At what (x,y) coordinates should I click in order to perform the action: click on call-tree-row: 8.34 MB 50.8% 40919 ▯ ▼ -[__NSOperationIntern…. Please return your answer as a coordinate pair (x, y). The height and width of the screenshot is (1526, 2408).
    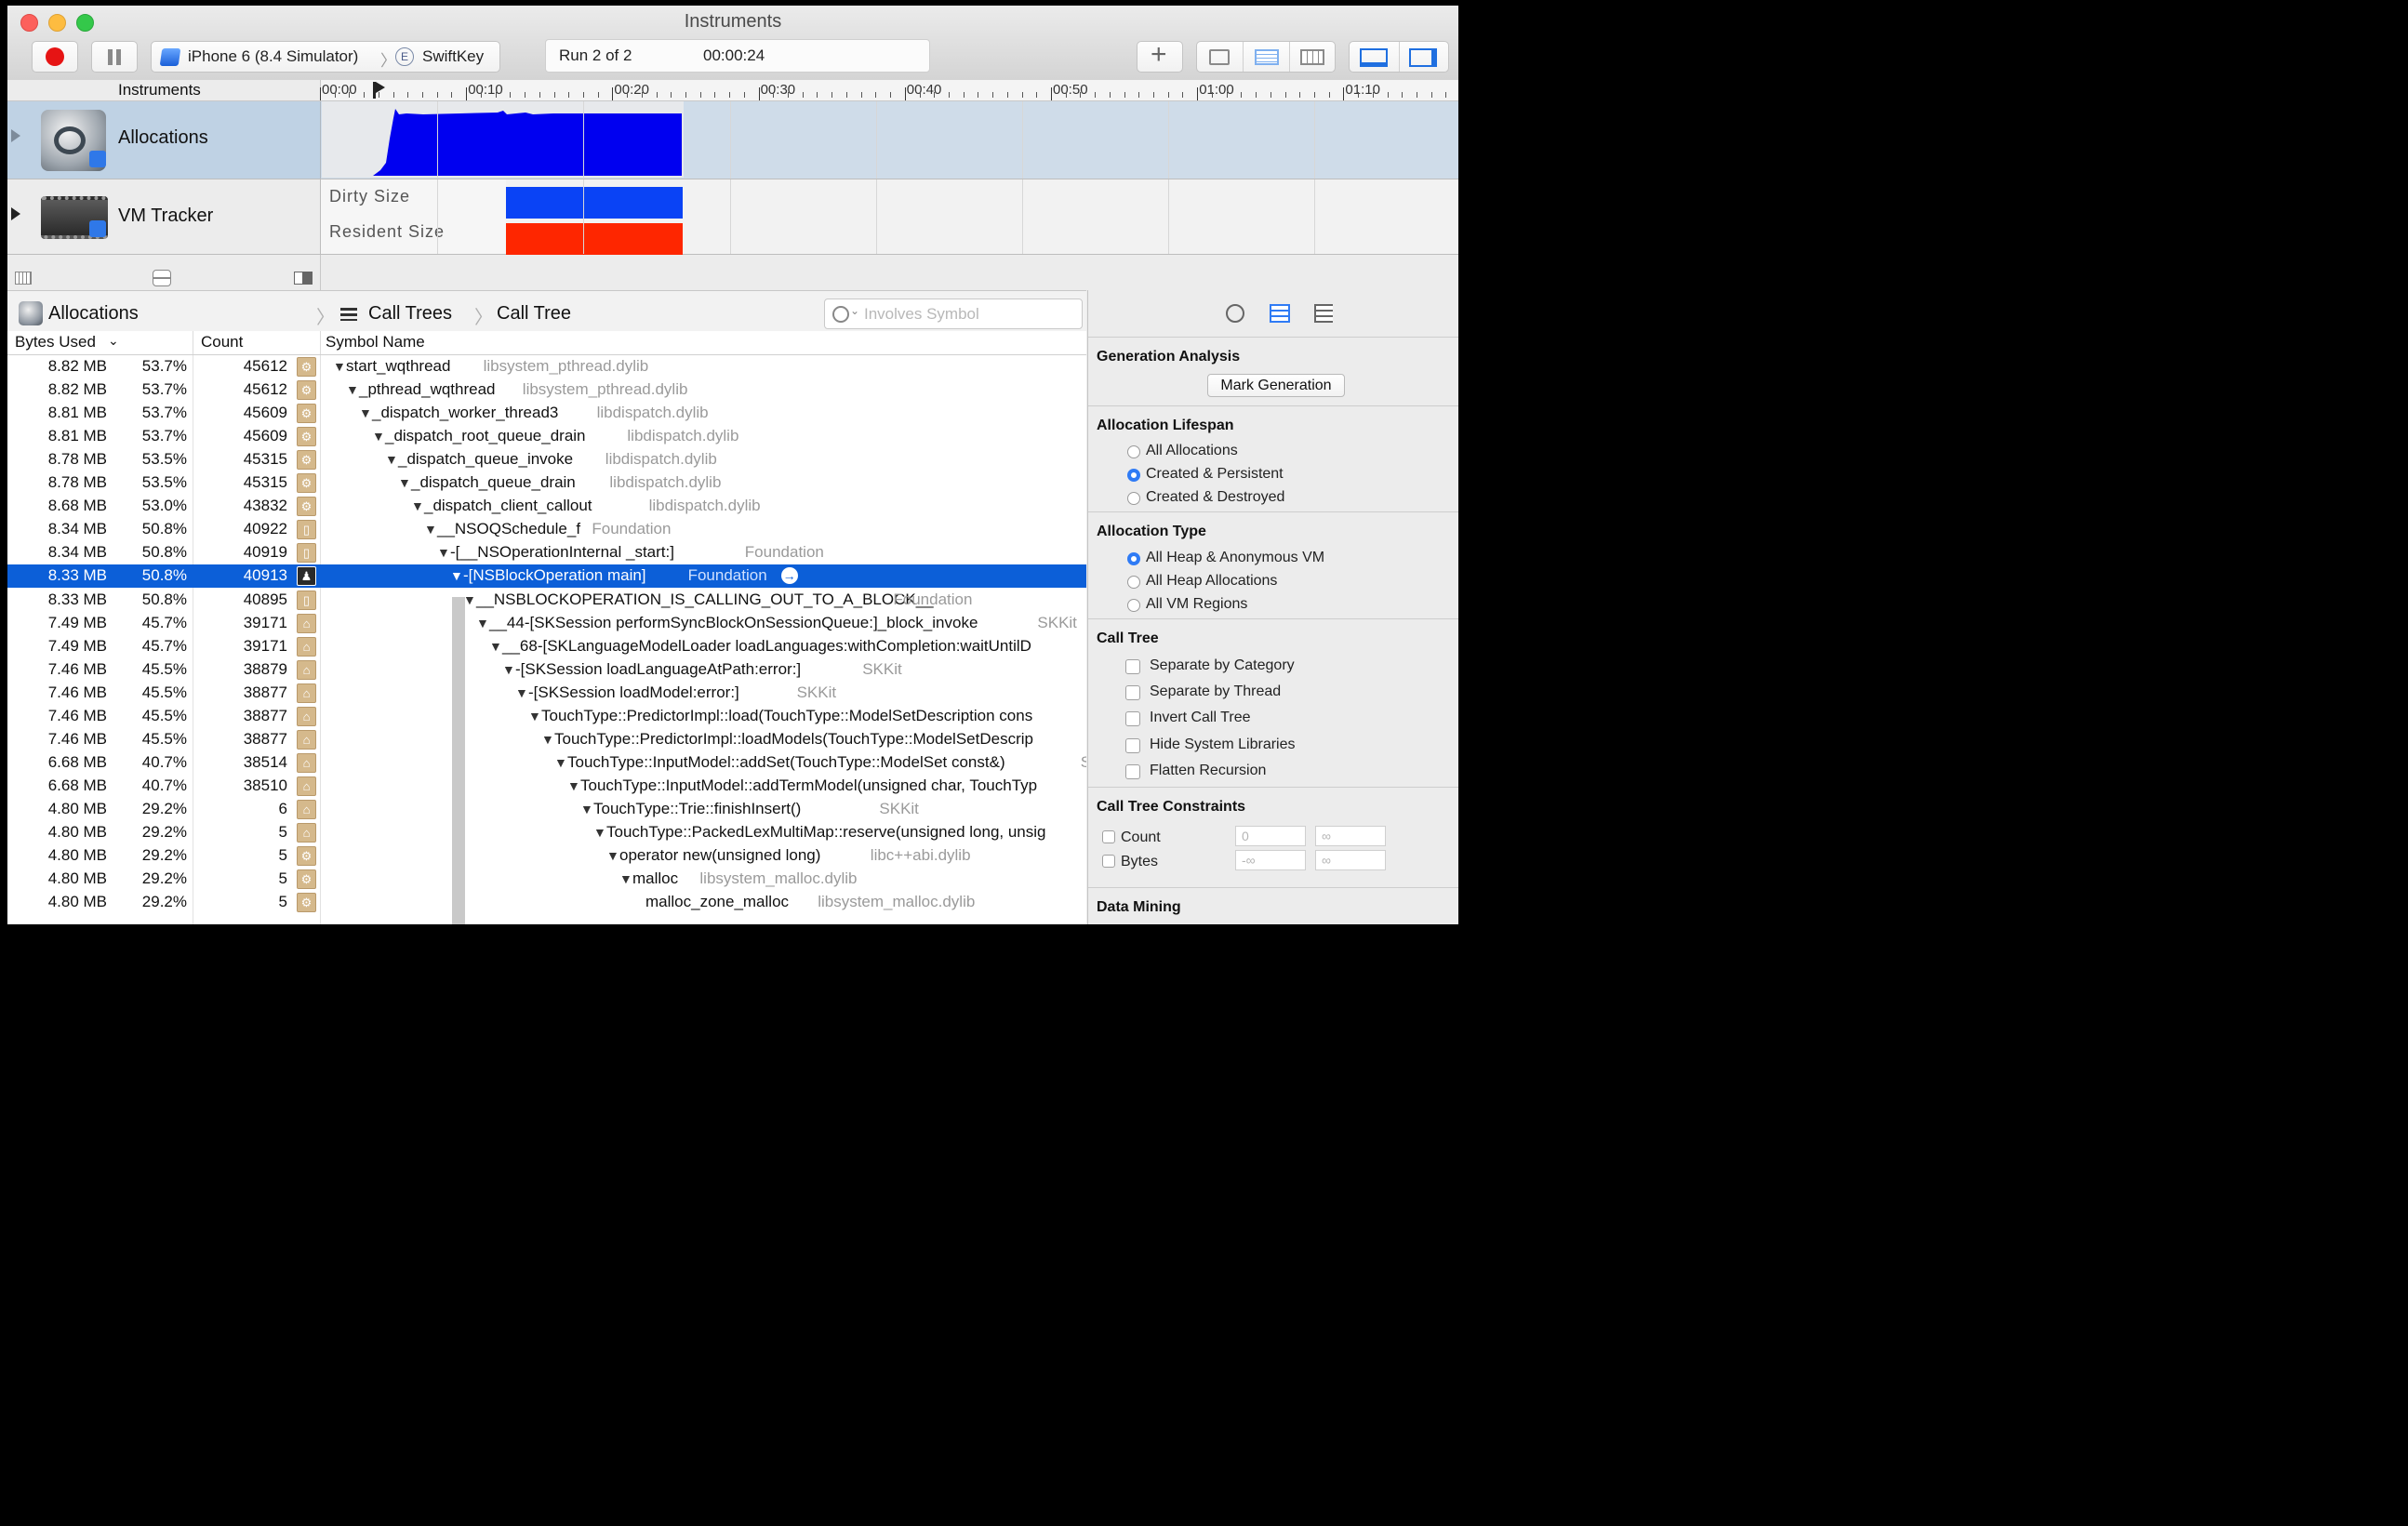
    Looking at the image, I should click on (547, 553).